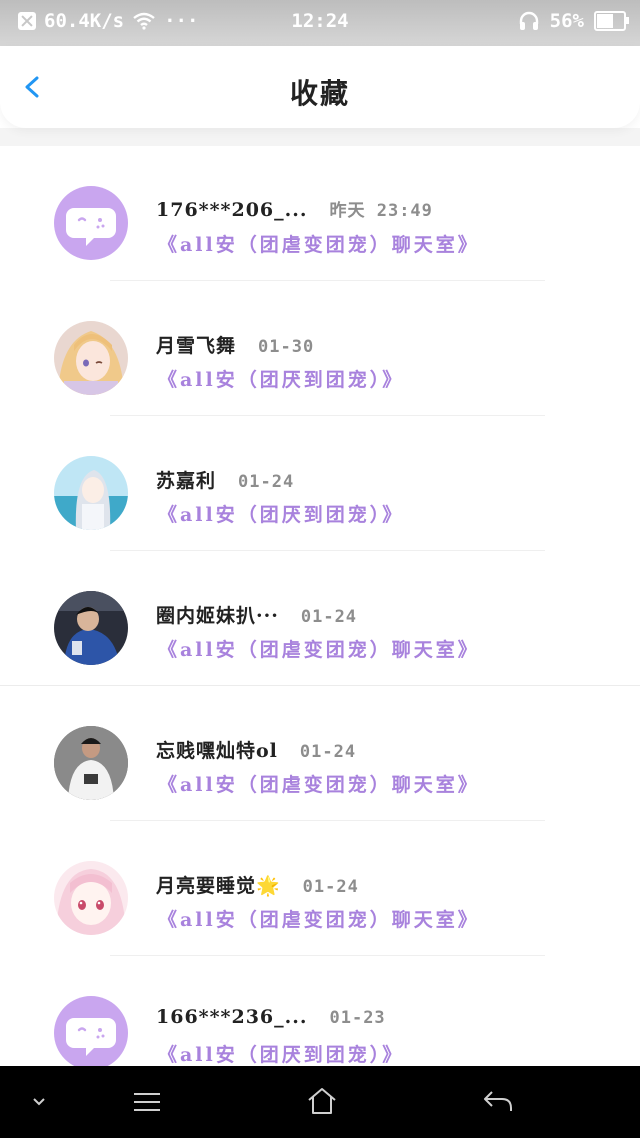 The height and width of the screenshot is (1138, 640). I want to click on list-item: 月亮要睡觉🌟 01-24 《all安（团虐变团宠）聊天室》, so click(320, 888).